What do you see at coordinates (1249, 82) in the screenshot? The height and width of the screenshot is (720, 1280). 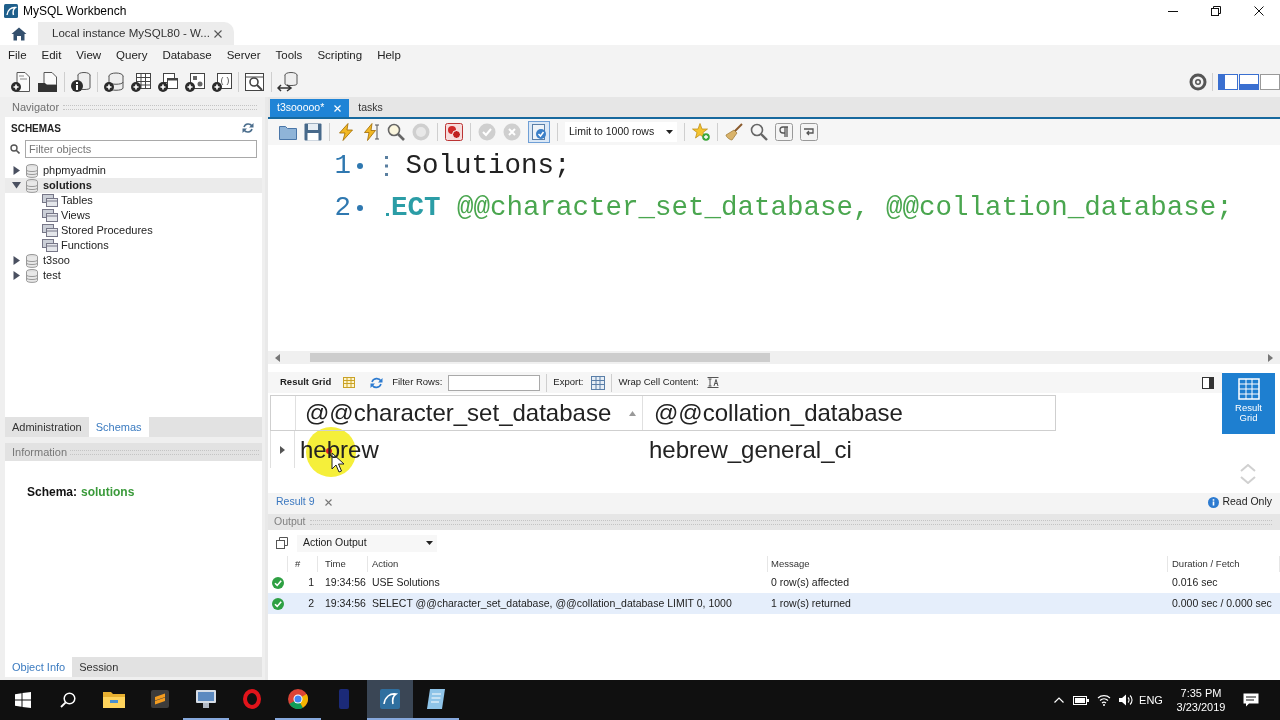 I see `bottom-panel-toggle-icon` at bounding box center [1249, 82].